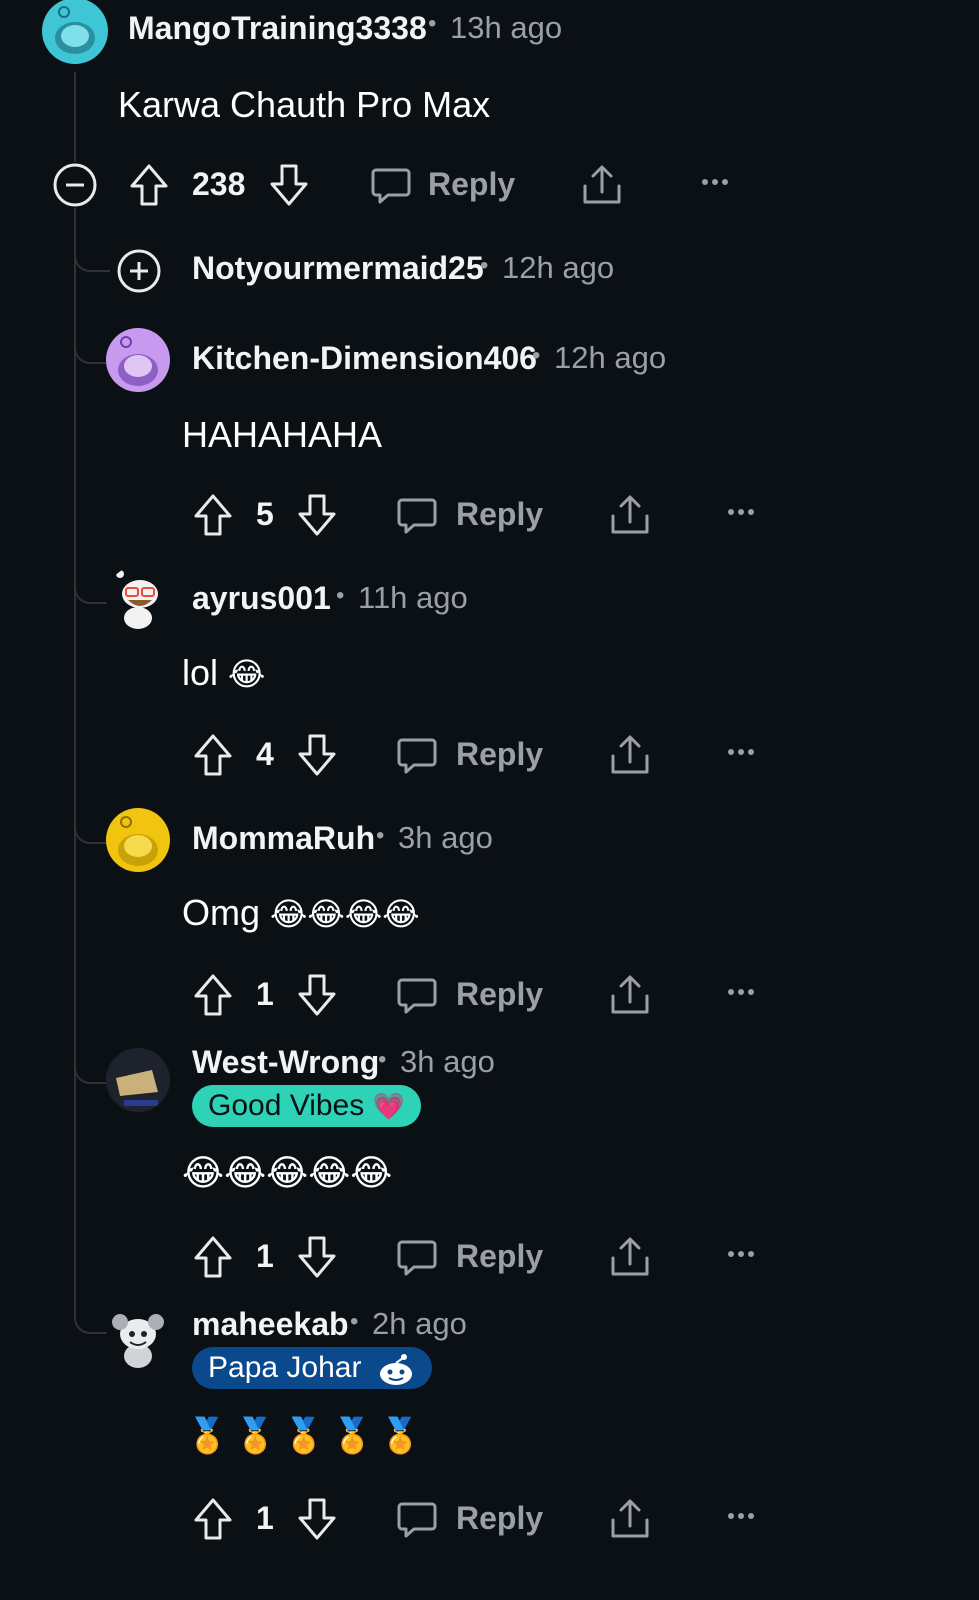 This screenshot has width=979, height=1600. I want to click on comment-time: 3h ago, so click(445, 837).